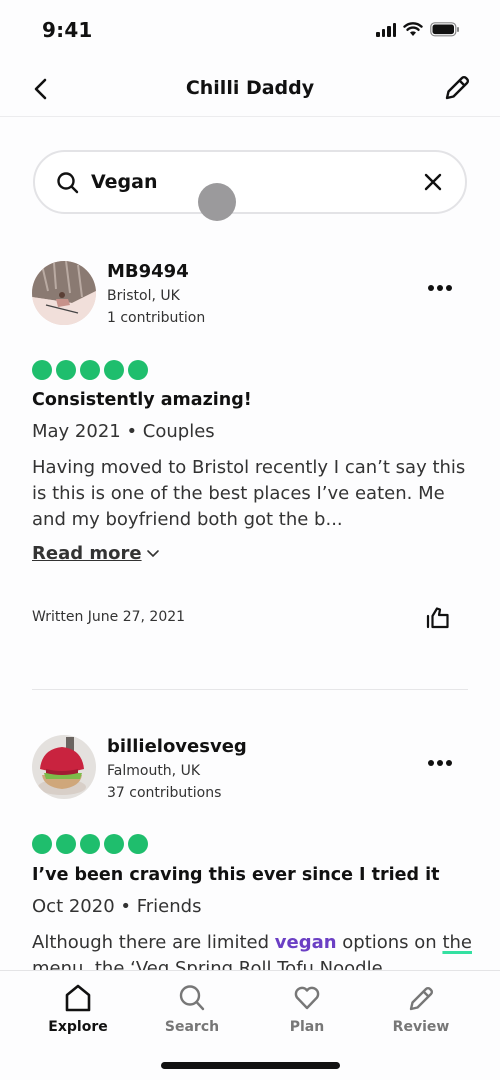  I want to click on wifi-icon, so click(413, 29).